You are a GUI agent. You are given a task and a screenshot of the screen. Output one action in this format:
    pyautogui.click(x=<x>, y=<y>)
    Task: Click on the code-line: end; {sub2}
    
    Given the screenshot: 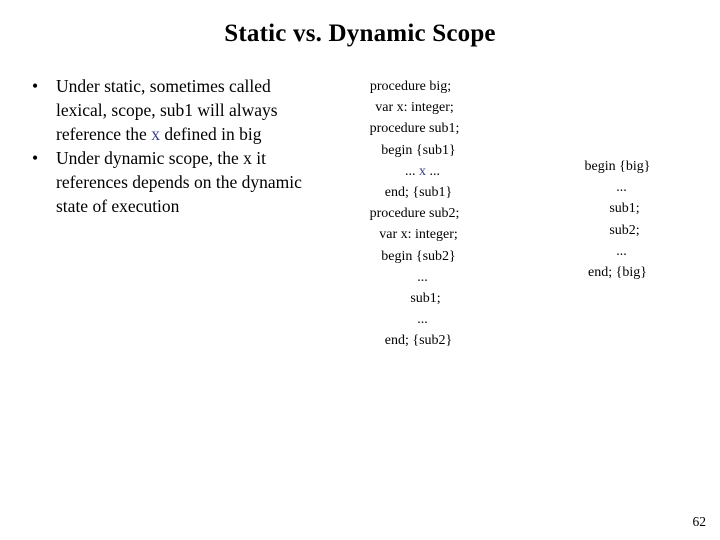 What is the action you would take?
    pyautogui.click(x=418, y=341)
    